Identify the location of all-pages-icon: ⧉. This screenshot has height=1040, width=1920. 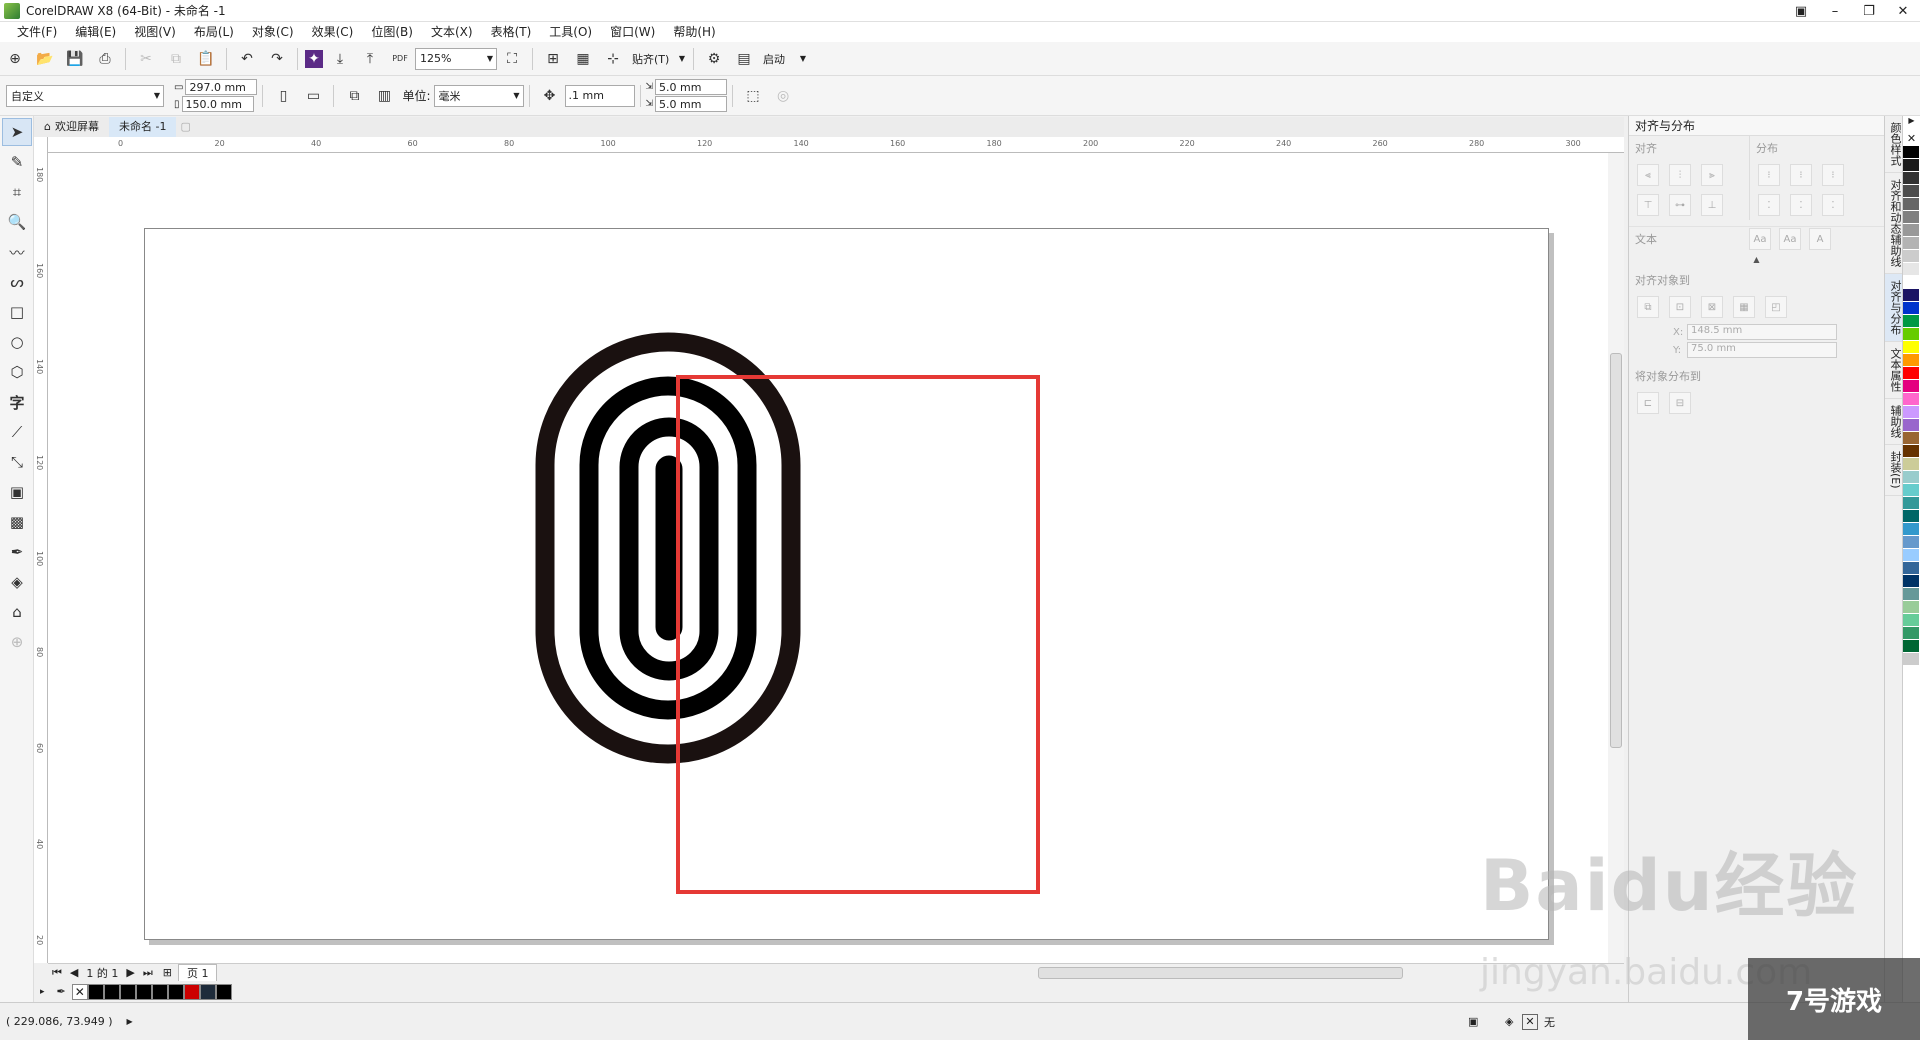
(354, 96).